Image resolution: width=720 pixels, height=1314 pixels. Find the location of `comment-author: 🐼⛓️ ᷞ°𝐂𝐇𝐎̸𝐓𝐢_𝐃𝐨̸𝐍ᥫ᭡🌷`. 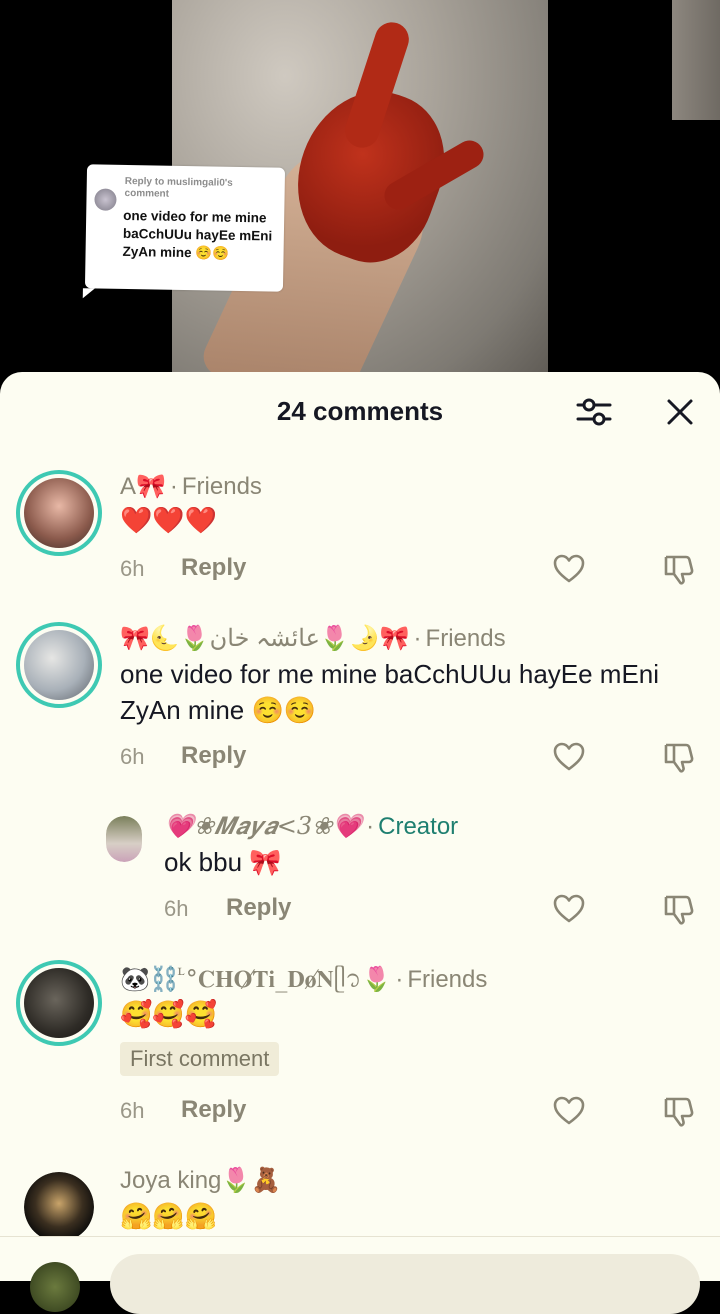

comment-author: 🐼⛓️ ᷞ°𝐂𝐇𝐎̸𝐓𝐢_𝐃𝐨̸𝐍ᥫ᭡🌷 is located at coordinates (255, 979).